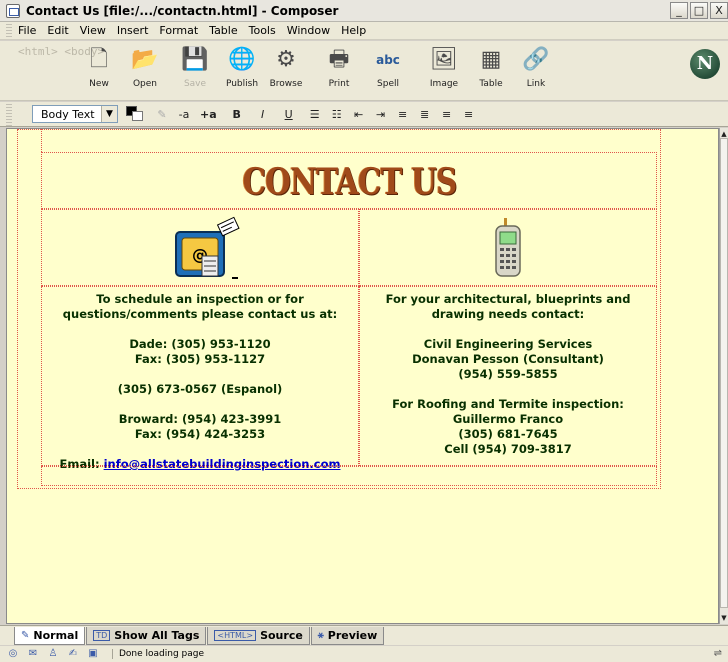  Describe the element at coordinates (705, 64) in the screenshot. I see `netscape-logo: N` at that location.